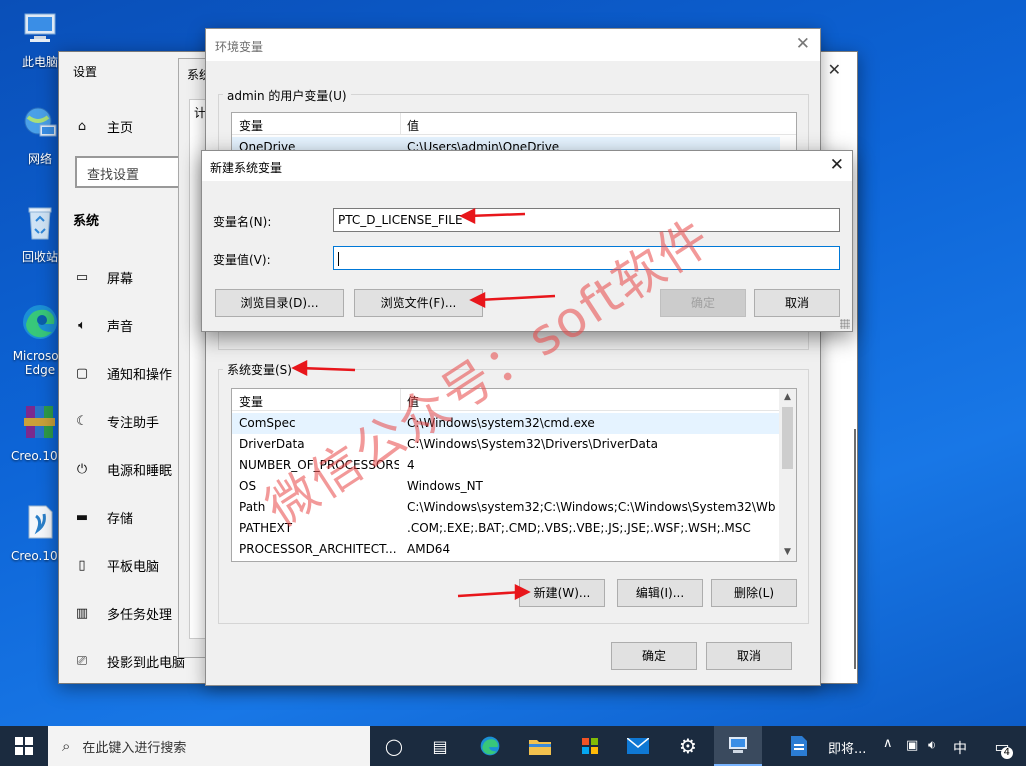 This screenshot has width=1026, height=766. I want to click on volume-icon: 🔉︎, so click(932, 745).